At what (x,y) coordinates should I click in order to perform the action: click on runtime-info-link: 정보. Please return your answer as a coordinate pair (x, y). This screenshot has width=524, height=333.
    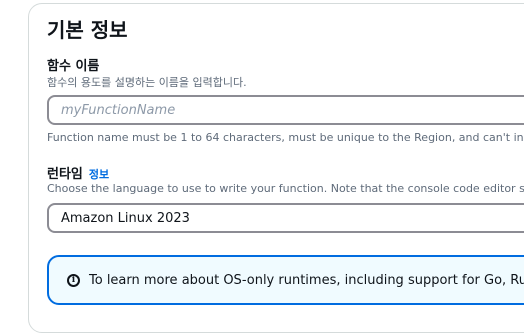
    Looking at the image, I should click on (99, 174).